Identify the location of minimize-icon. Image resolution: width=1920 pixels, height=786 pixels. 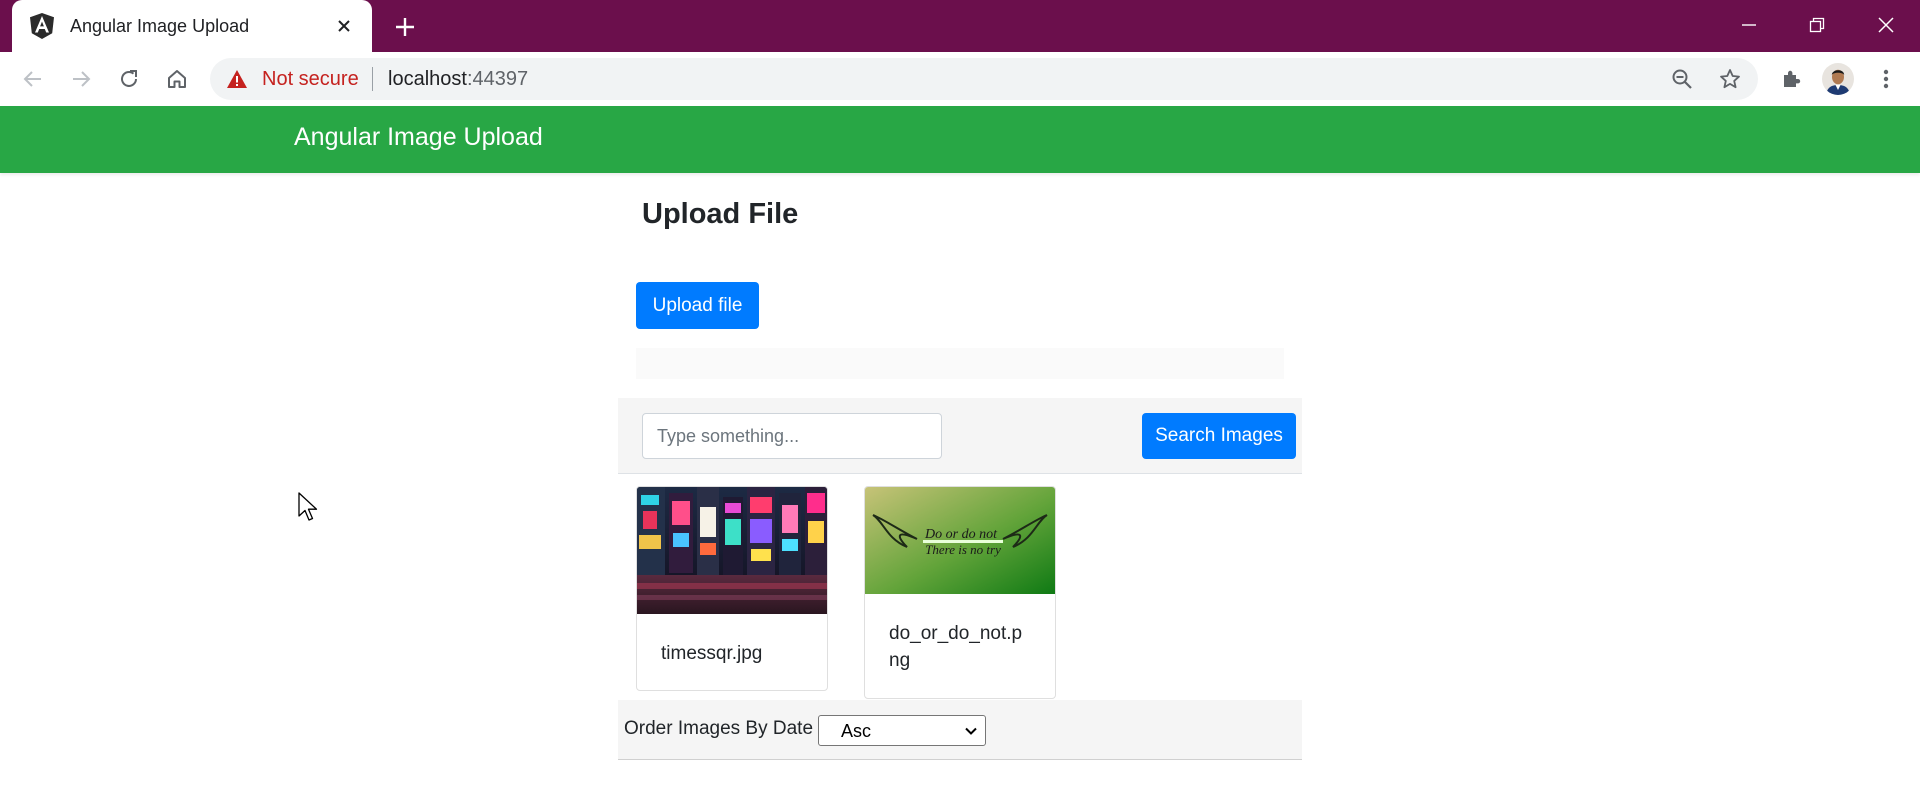
(1749, 25).